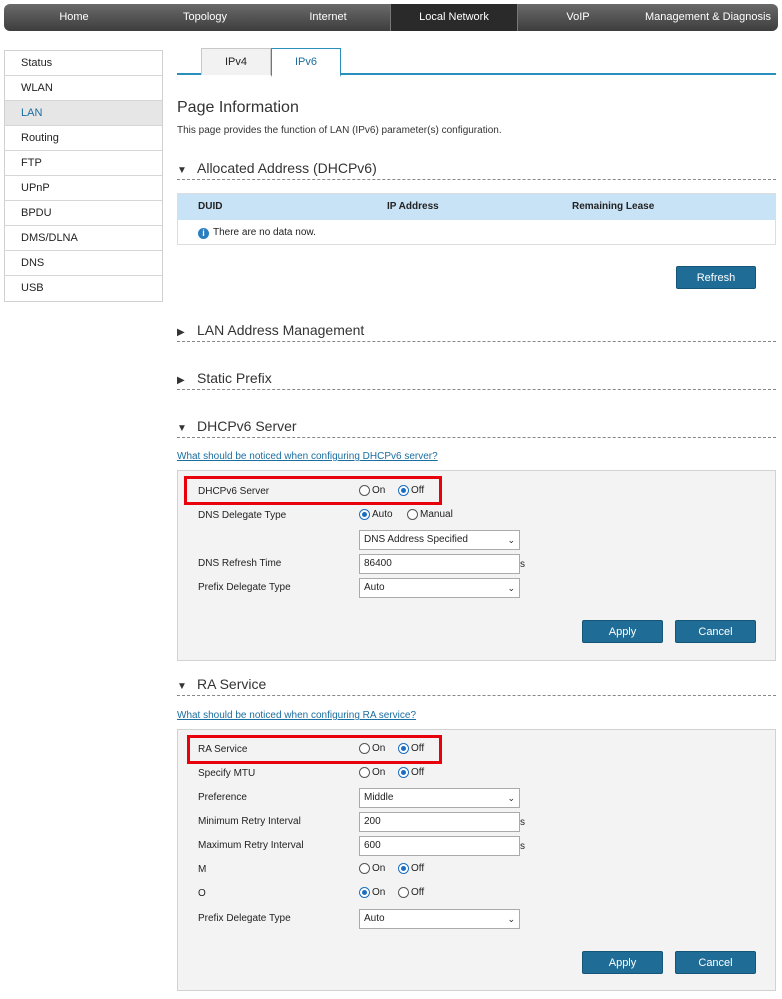  I want to click on min-retry-interval-input: 200, so click(439, 822).